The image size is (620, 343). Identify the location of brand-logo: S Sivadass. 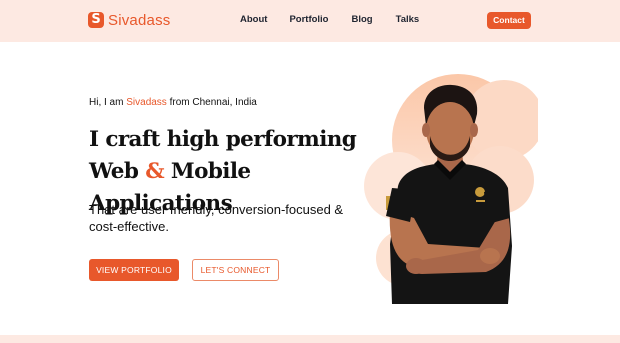
(129, 20).